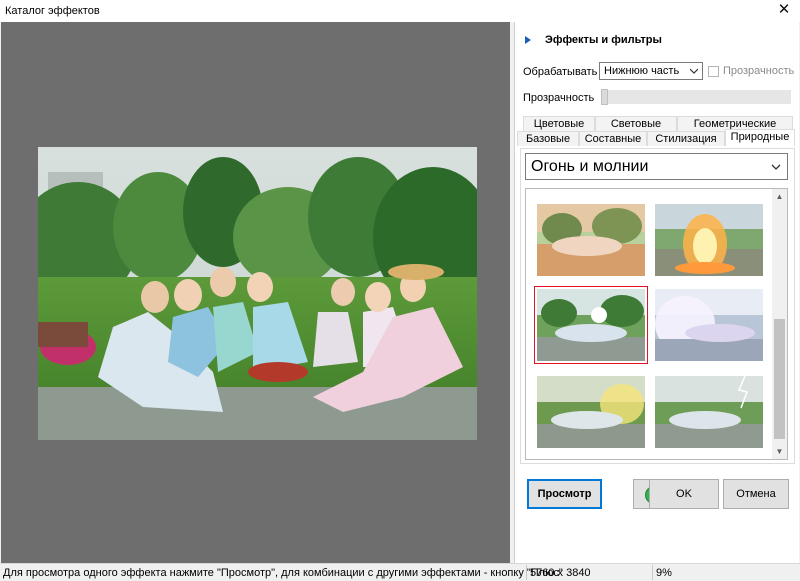  Describe the element at coordinates (779, 451) in the screenshot. I see `scroll-down-icon: ▼` at that location.